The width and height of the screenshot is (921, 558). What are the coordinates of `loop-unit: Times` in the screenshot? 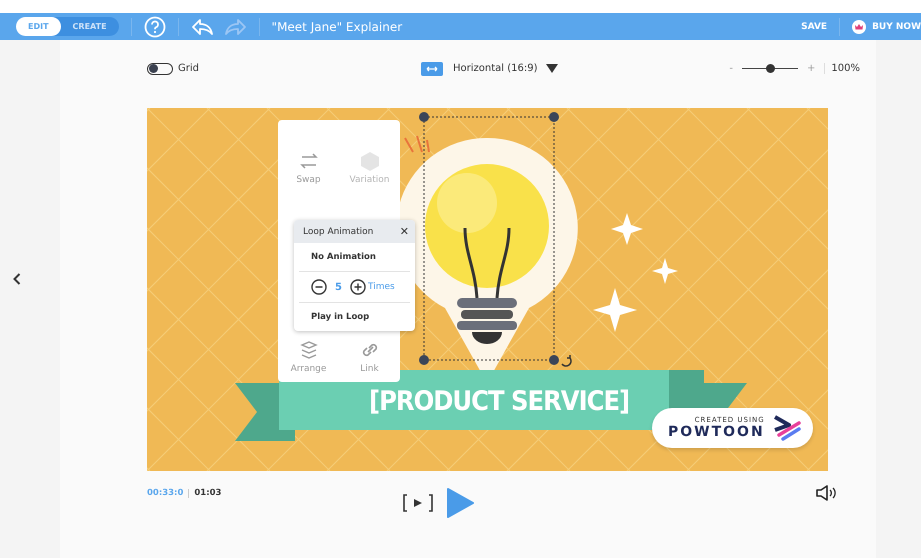 It's located at (381, 287).